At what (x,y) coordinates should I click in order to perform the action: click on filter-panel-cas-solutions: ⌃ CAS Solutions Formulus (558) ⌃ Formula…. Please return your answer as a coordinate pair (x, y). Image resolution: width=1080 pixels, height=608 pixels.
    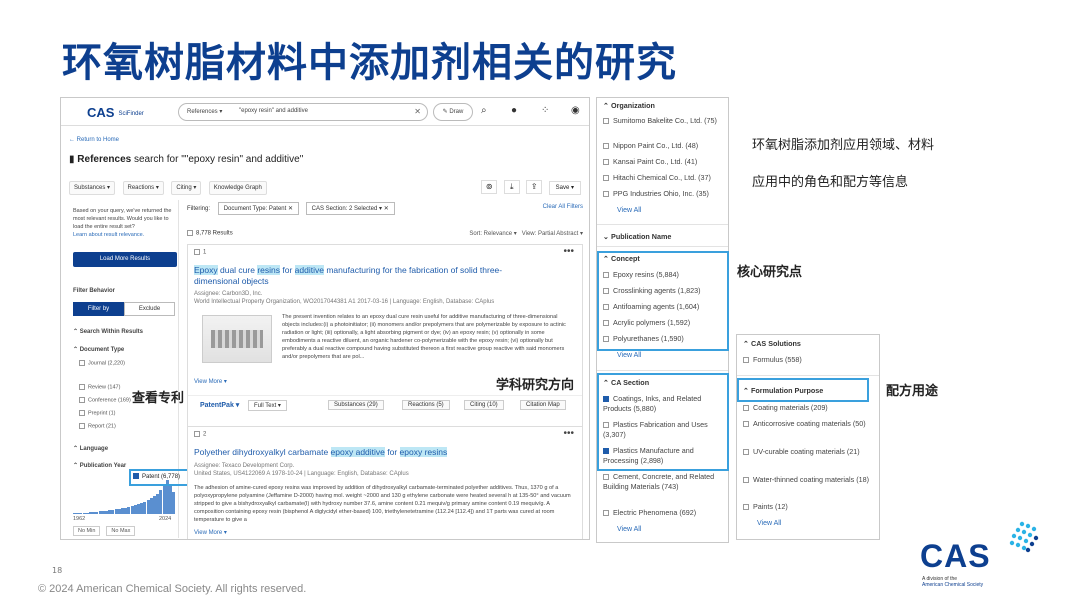
    Looking at the image, I should click on (808, 437).